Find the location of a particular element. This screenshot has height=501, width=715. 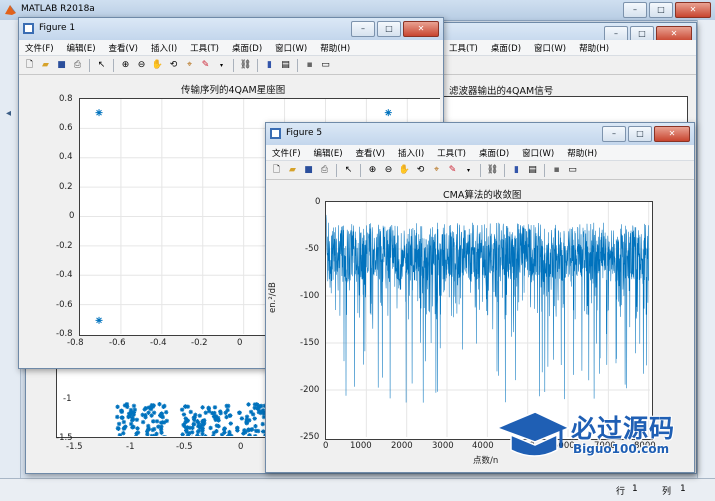

bg-menu-tools: 工具(T) is located at coordinates (463, 48).